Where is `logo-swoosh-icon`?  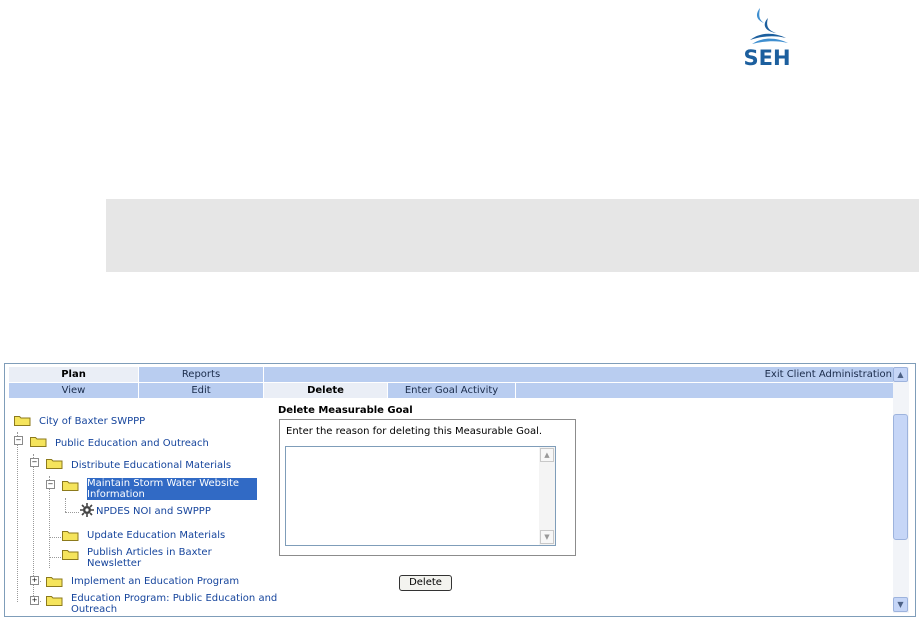
logo-swoosh-icon is located at coordinates (769, 26).